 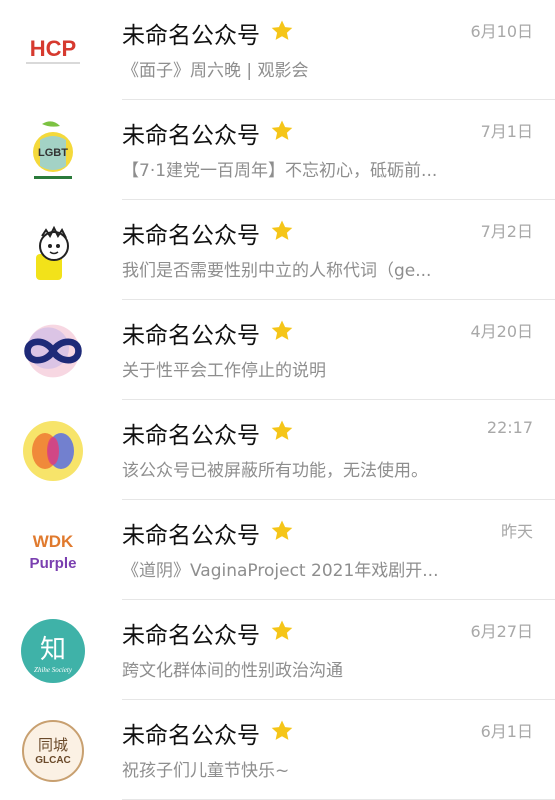 I want to click on svg-text: Purple, so click(x=53, y=563).